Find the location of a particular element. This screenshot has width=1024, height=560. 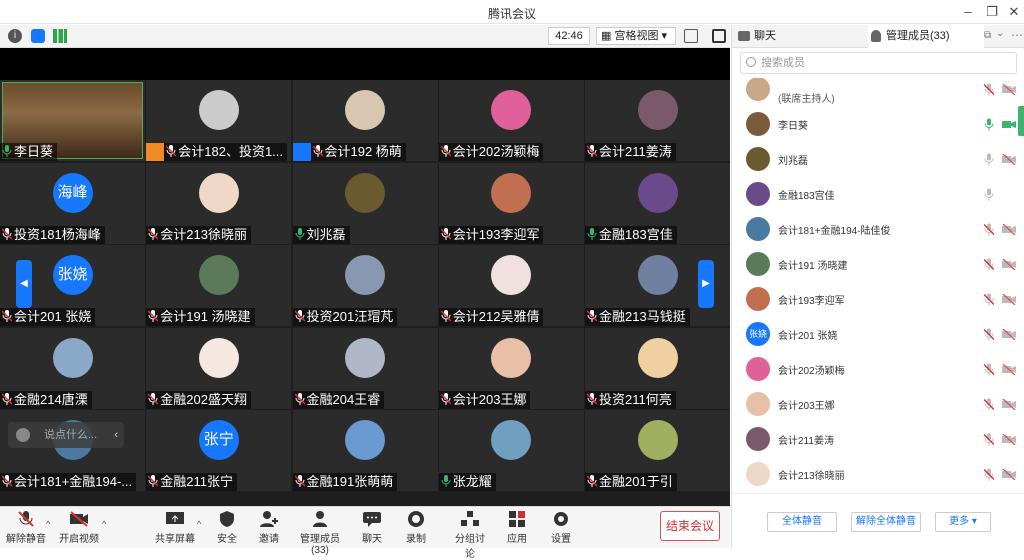

member-row: 会计203王娜 is located at coordinates (878, 404).